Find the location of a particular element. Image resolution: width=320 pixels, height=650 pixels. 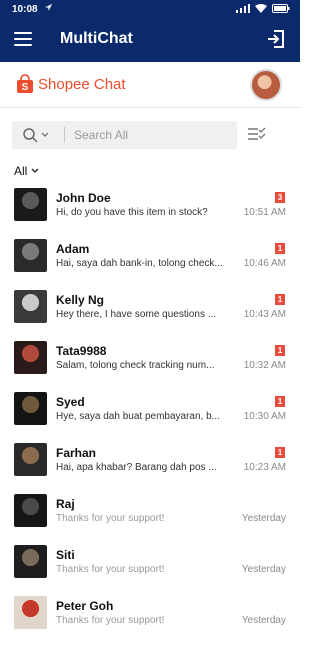

contact-name: John Doe is located at coordinates (83, 198).